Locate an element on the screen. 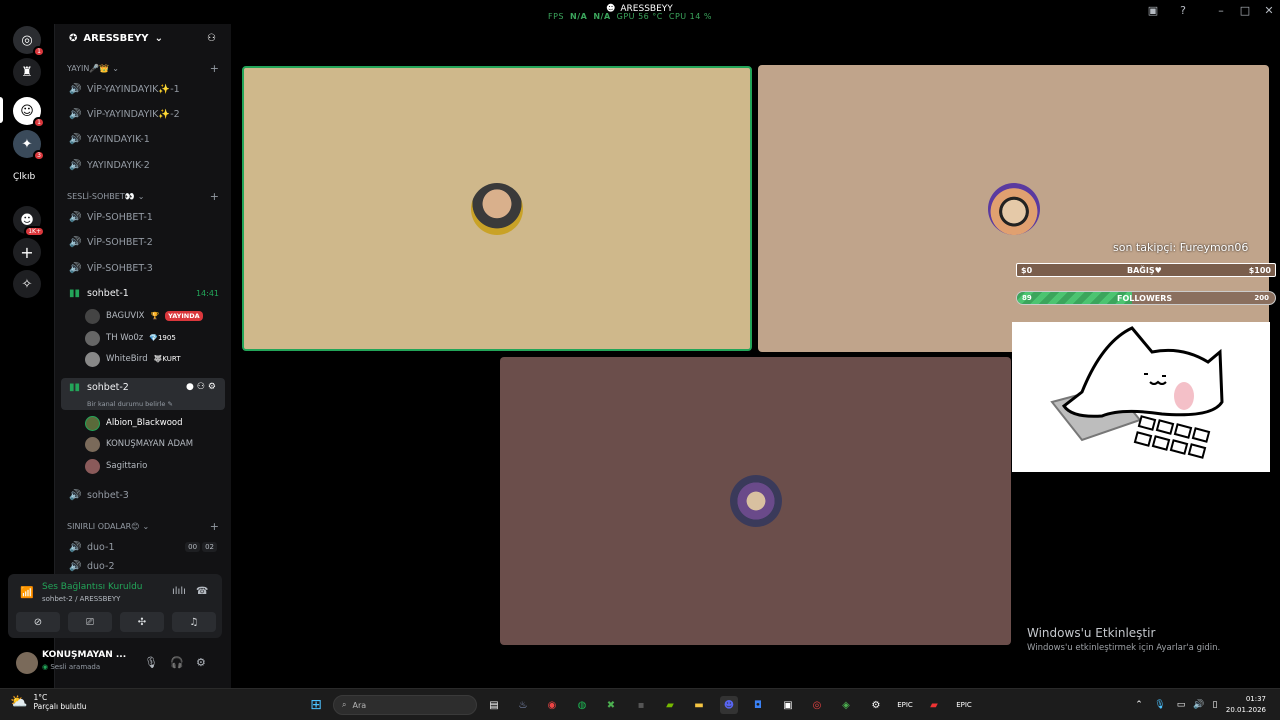  tray-chevron-icon: ⌃ is located at coordinates (1139, 705).